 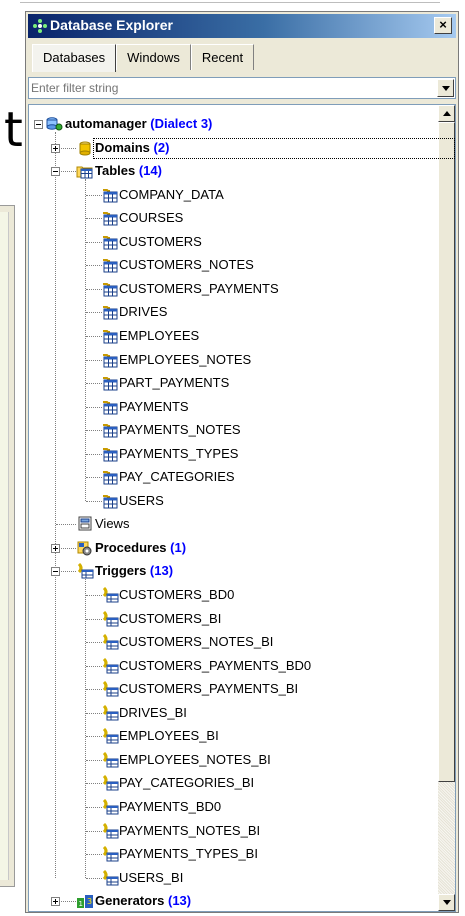 I want to click on tree-node-table-text: EMPLOYEES_NOTES, so click(x=185, y=359).